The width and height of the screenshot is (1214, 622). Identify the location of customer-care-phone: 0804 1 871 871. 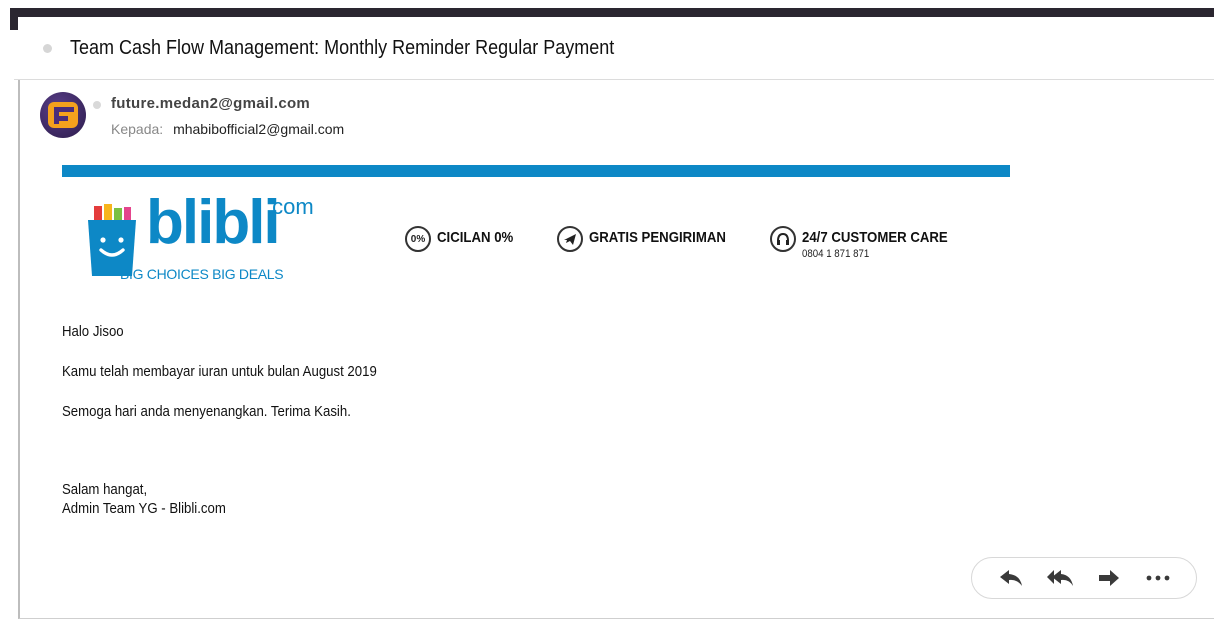
(836, 254).